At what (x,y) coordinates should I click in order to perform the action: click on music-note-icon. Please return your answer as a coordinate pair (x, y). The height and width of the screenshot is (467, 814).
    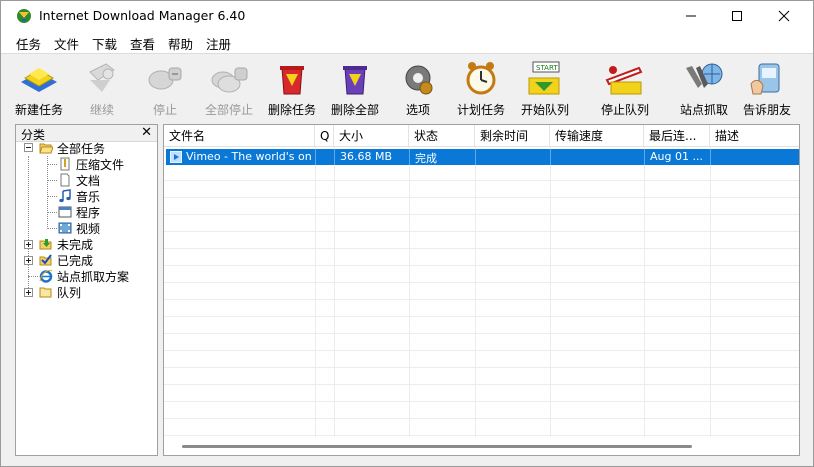
    Looking at the image, I should click on (65, 196).